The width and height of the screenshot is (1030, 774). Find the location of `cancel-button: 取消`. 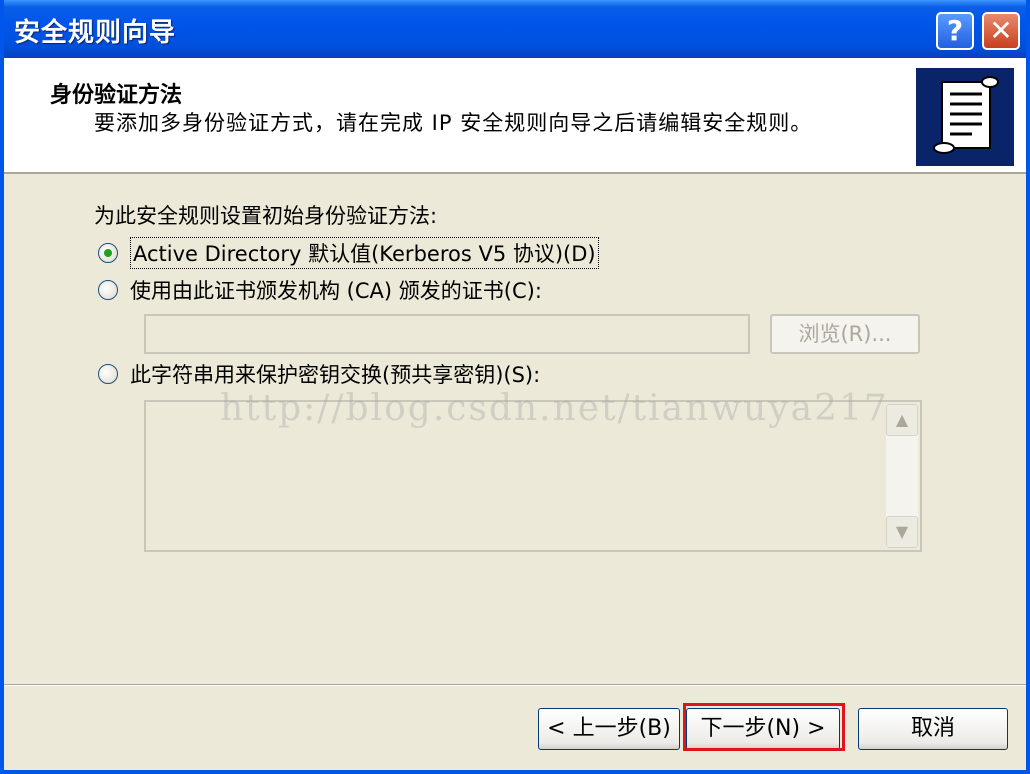

cancel-button: 取消 is located at coordinates (933, 729).